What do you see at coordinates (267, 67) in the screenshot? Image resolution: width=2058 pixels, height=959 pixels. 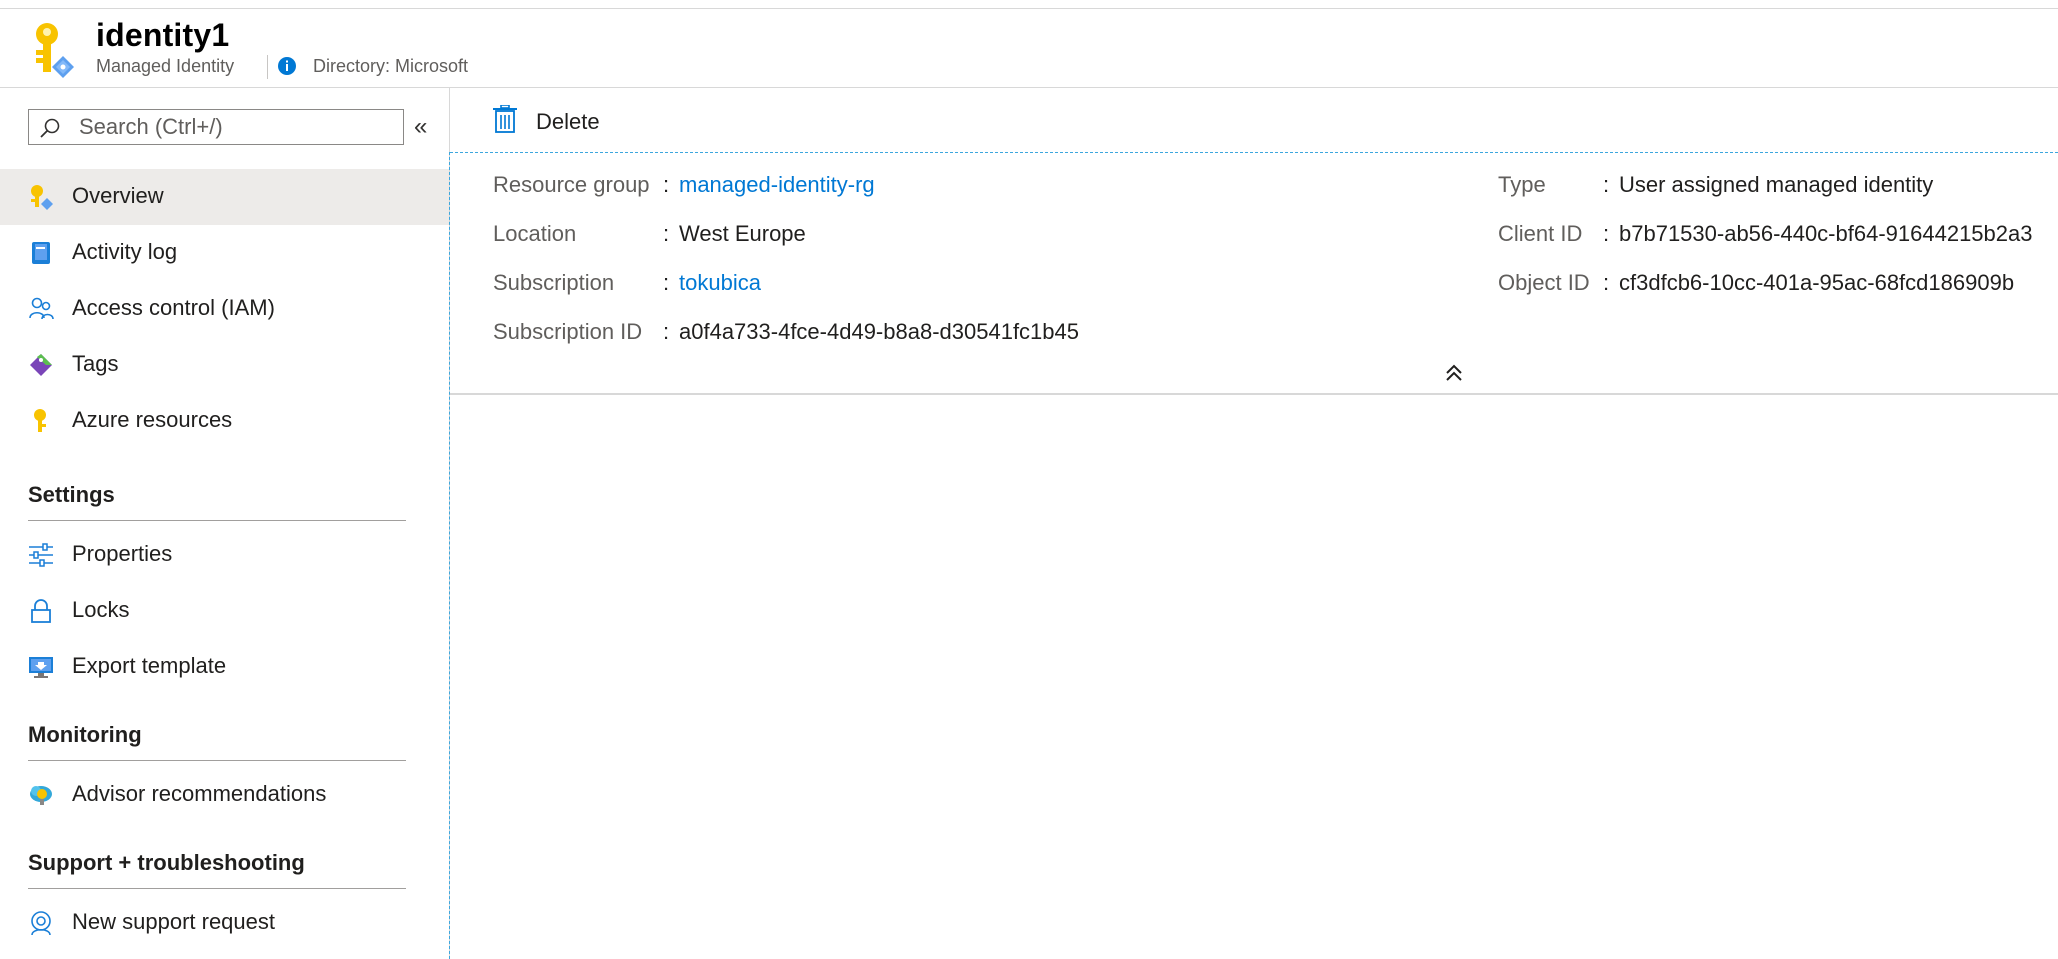 I see `header-divider` at bounding box center [267, 67].